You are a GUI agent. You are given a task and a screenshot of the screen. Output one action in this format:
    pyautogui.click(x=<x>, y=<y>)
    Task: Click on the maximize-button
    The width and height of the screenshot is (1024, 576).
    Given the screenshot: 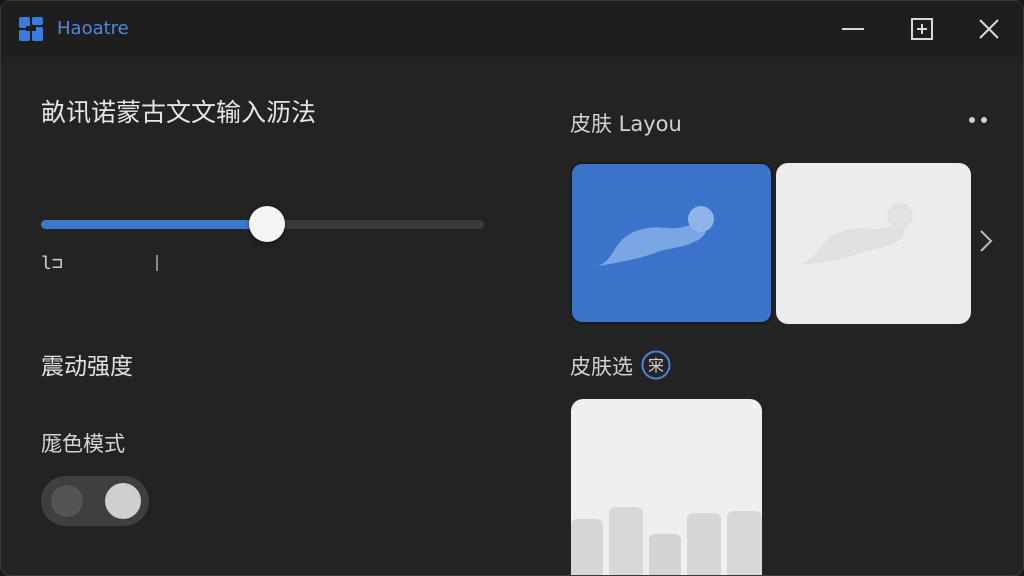 What is the action you would take?
    pyautogui.click(x=922, y=30)
    